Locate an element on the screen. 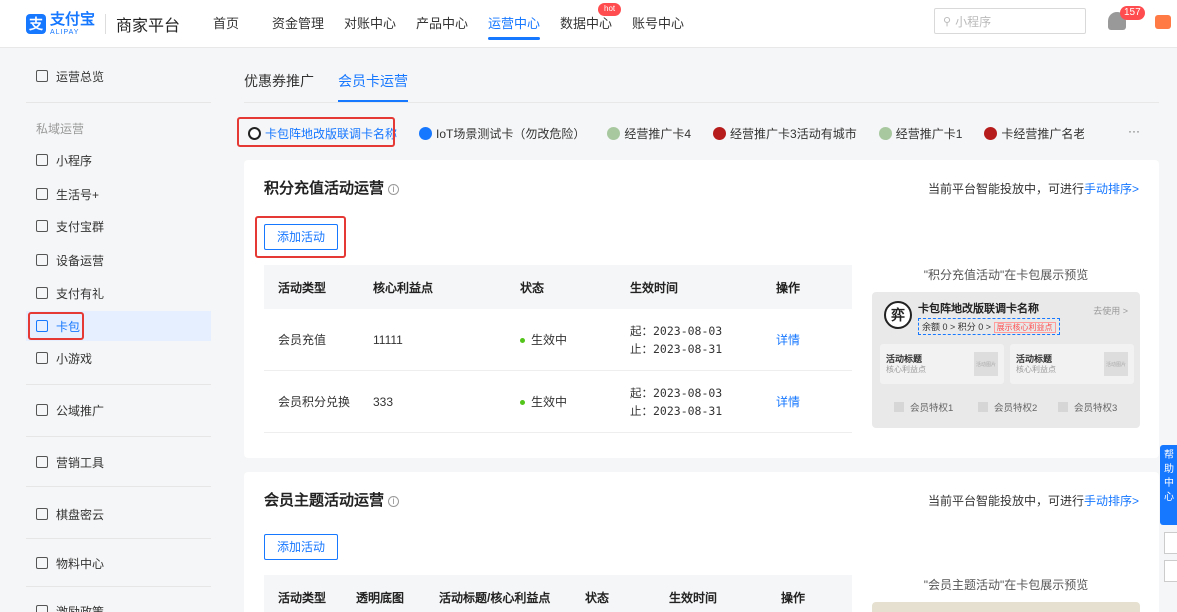 The image size is (1177, 612). nav-products: 产品中心 is located at coordinates (442, 24).